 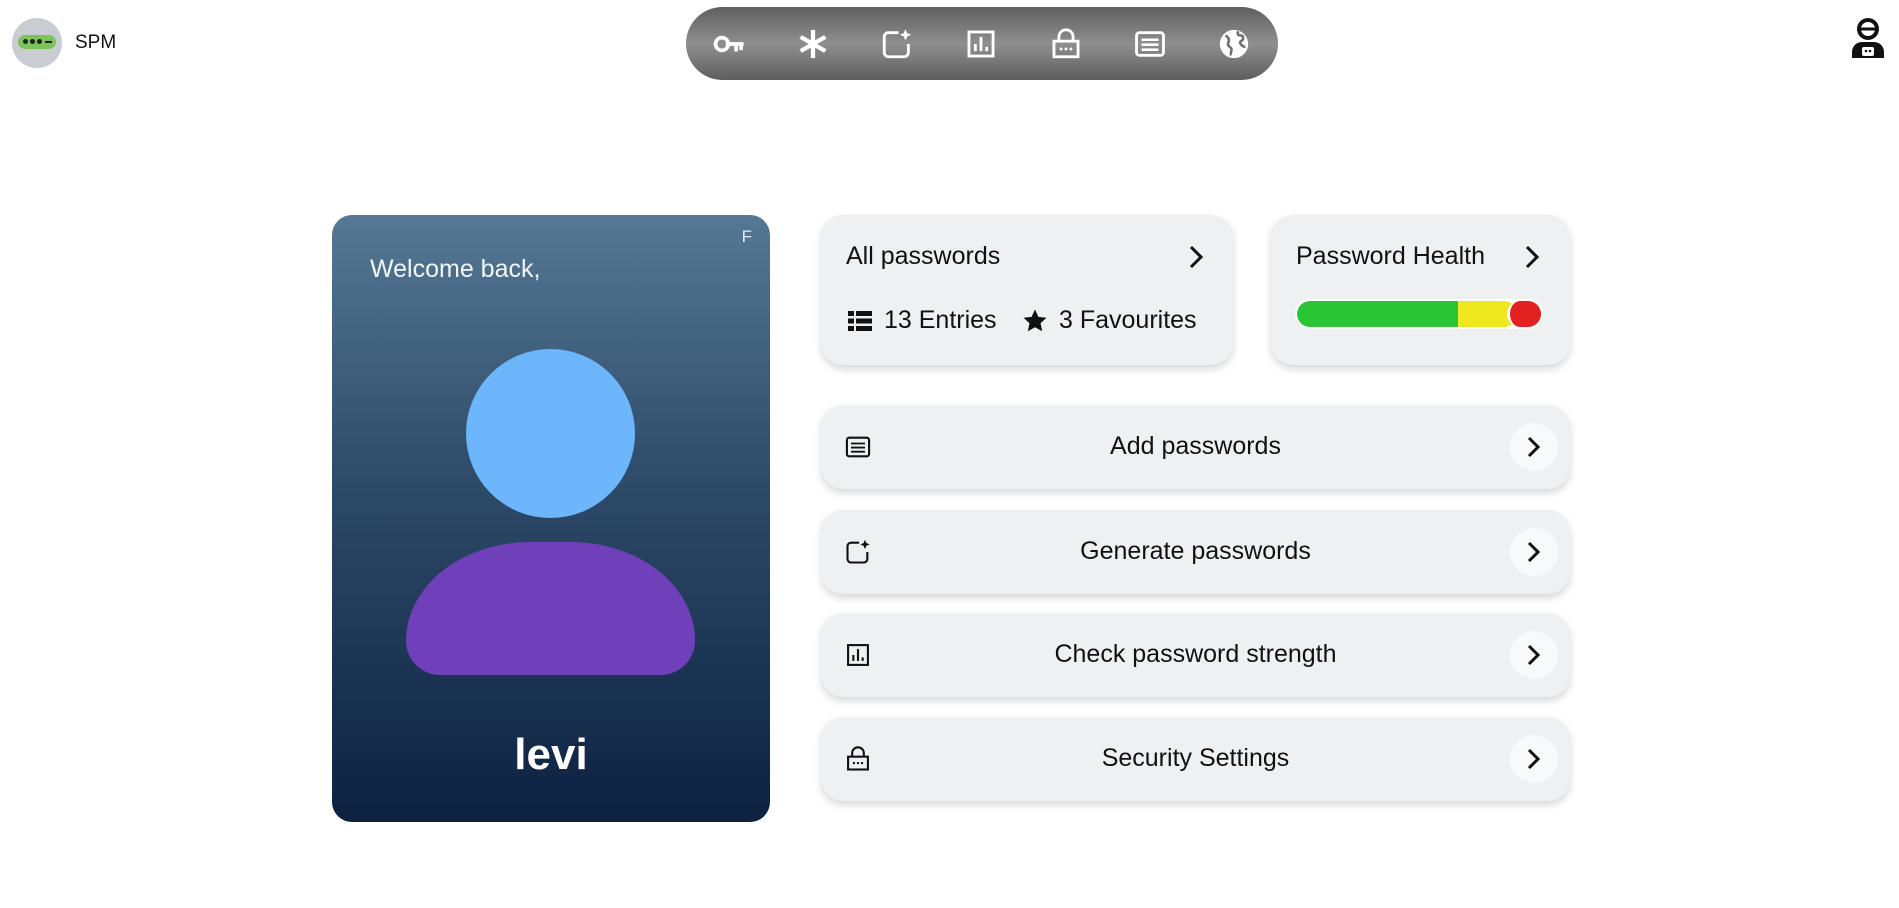 I want to click on toolbar-security-button, so click(x=1066, y=44).